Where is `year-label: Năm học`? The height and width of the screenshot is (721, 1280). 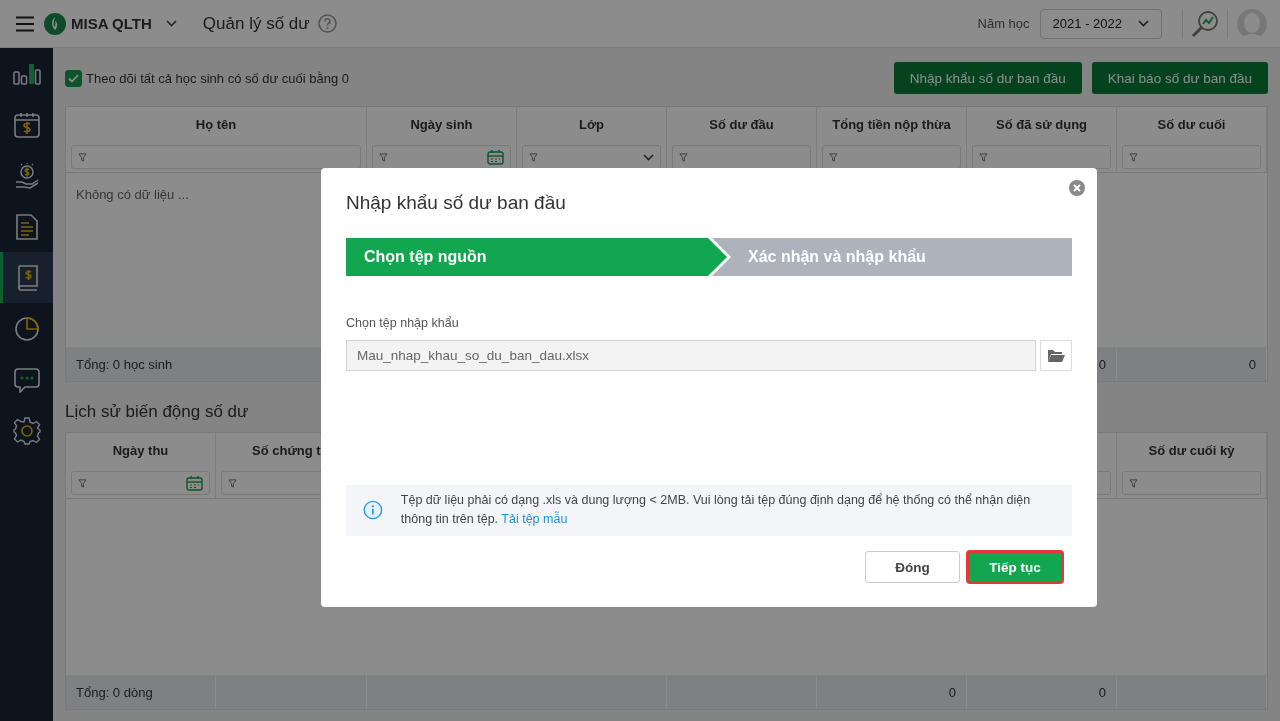 year-label: Năm học is located at coordinates (1003, 23).